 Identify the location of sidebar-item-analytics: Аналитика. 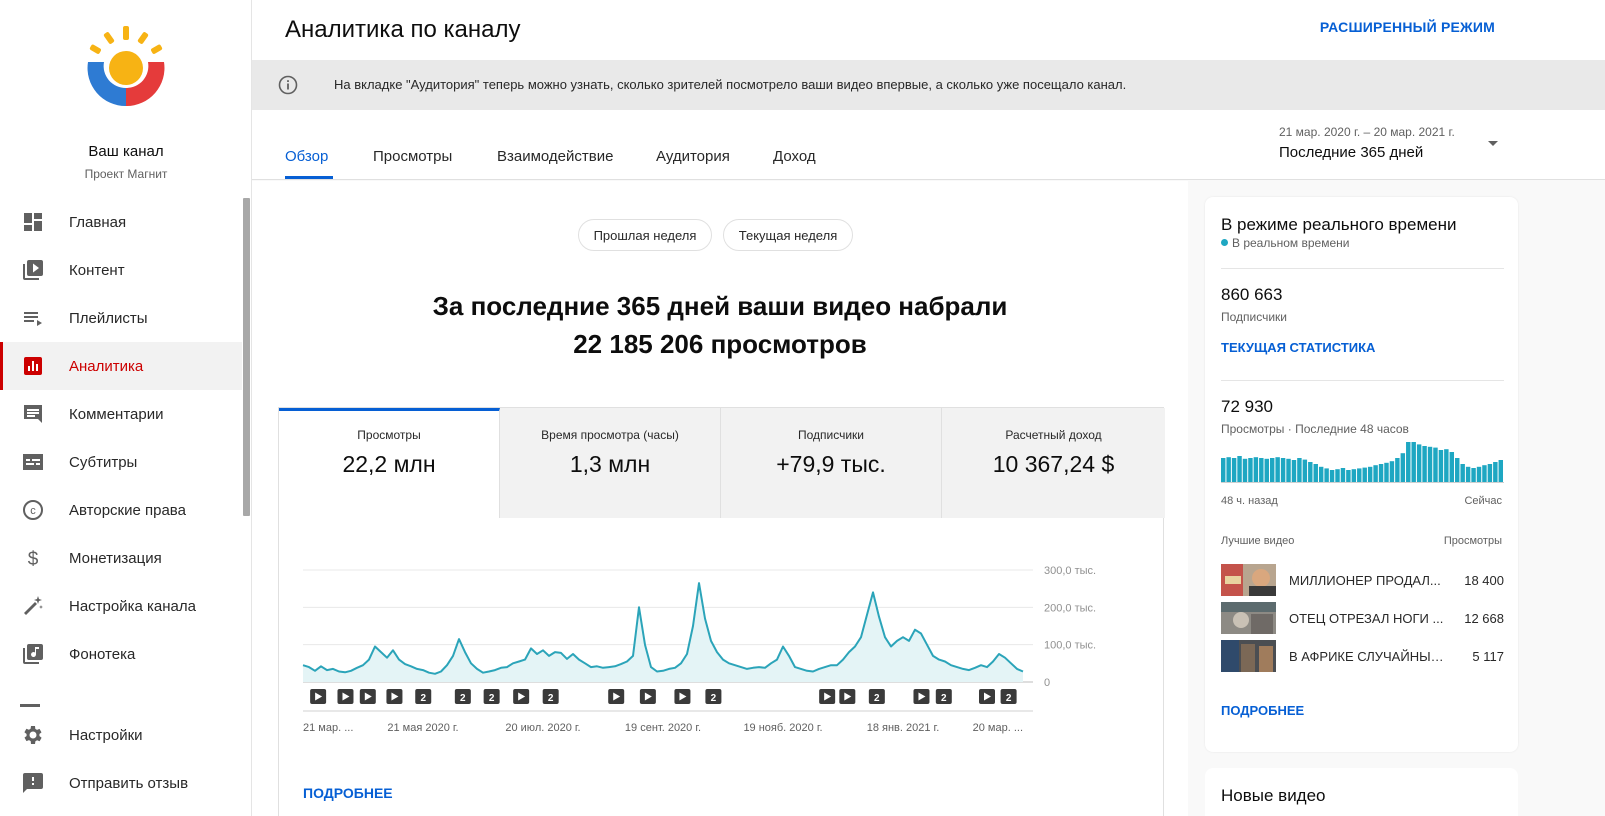
(121, 366).